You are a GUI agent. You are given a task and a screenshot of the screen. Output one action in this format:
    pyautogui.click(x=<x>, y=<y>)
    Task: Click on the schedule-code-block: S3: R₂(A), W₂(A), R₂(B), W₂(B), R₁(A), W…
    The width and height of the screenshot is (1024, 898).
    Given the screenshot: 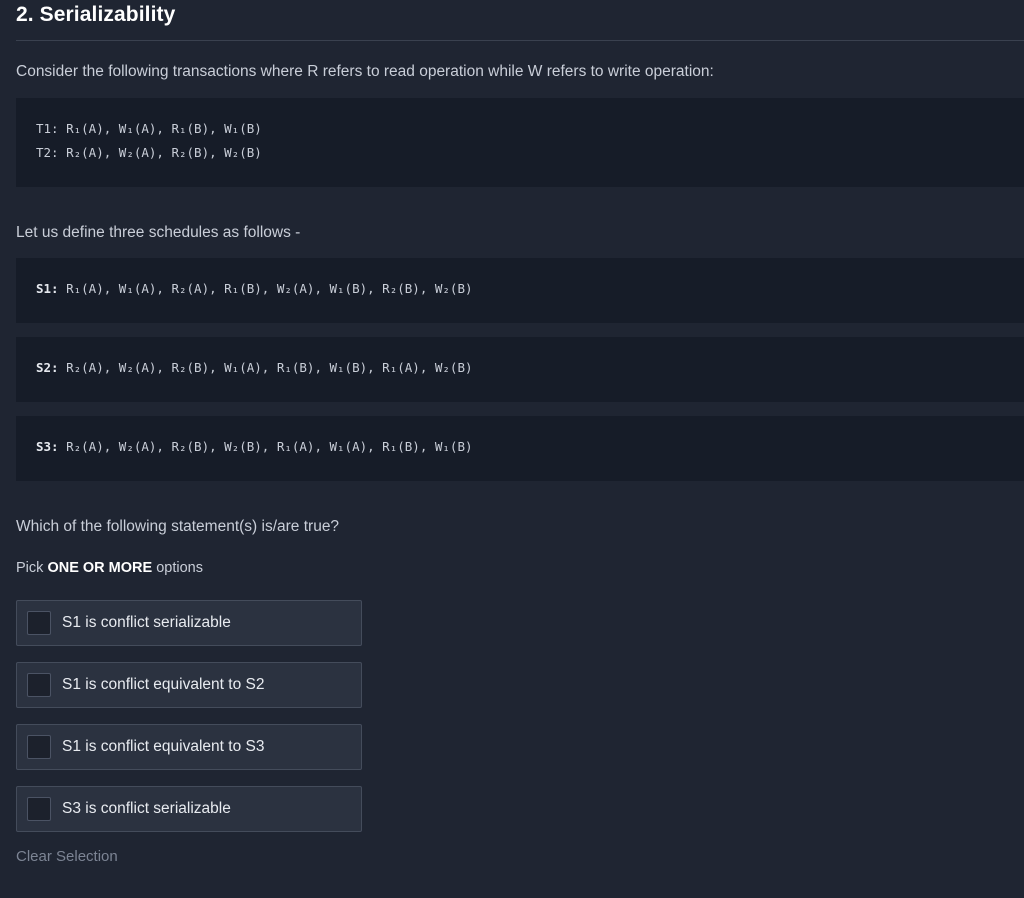 What is the action you would take?
    pyautogui.click(x=520, y=448)
    